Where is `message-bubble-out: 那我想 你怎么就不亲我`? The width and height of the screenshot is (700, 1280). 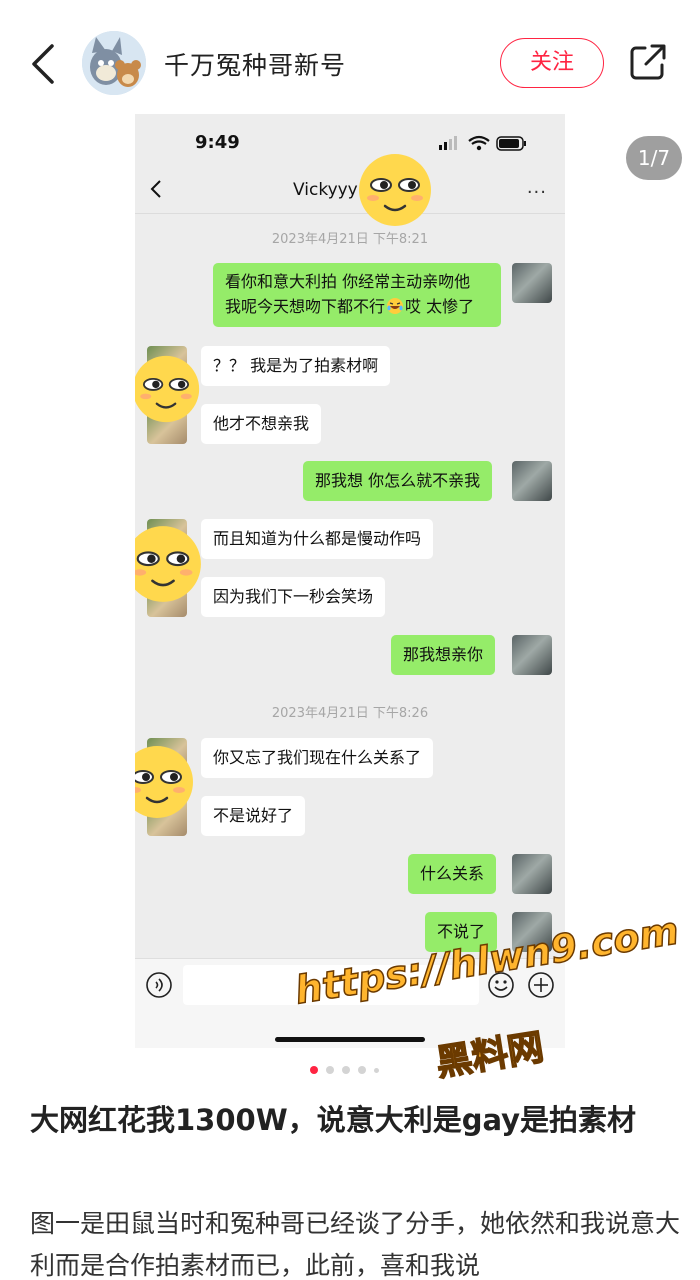
message-bubble-out: 那我想 你怎么就不亲我 is located at coordinates (398, 481).